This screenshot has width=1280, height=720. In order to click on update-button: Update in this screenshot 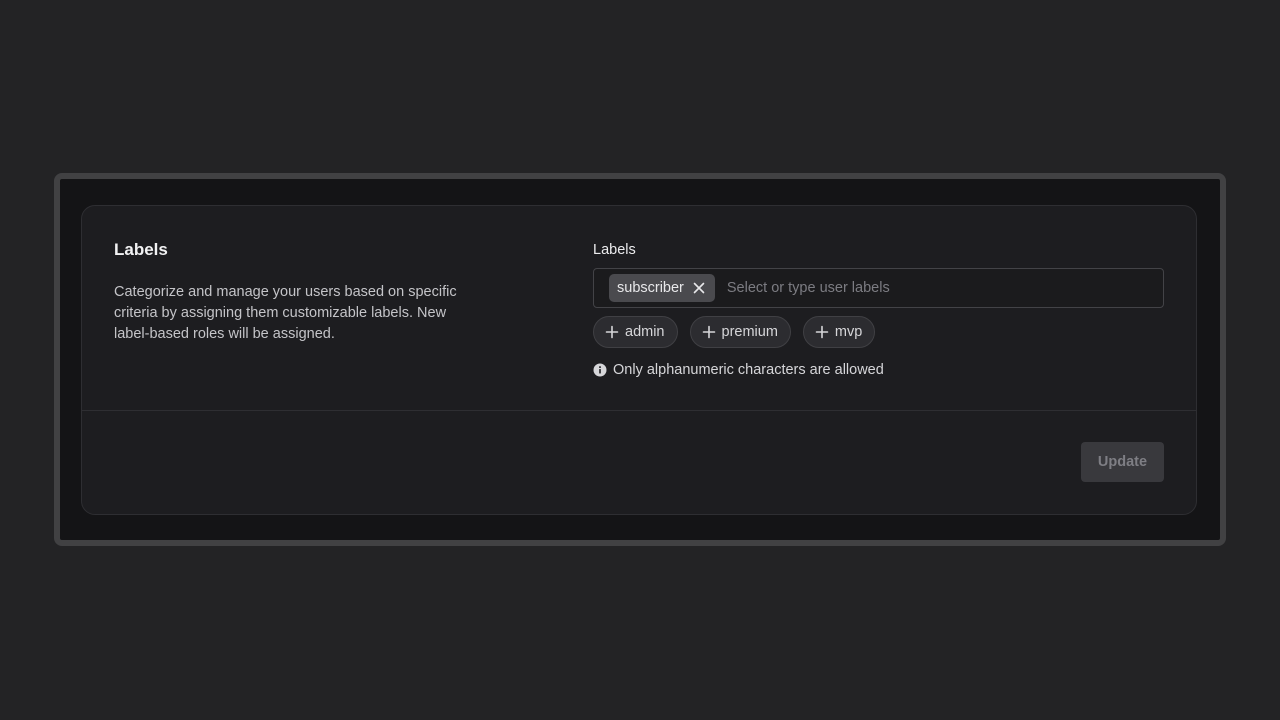, I will do `click(1122, 462)`.